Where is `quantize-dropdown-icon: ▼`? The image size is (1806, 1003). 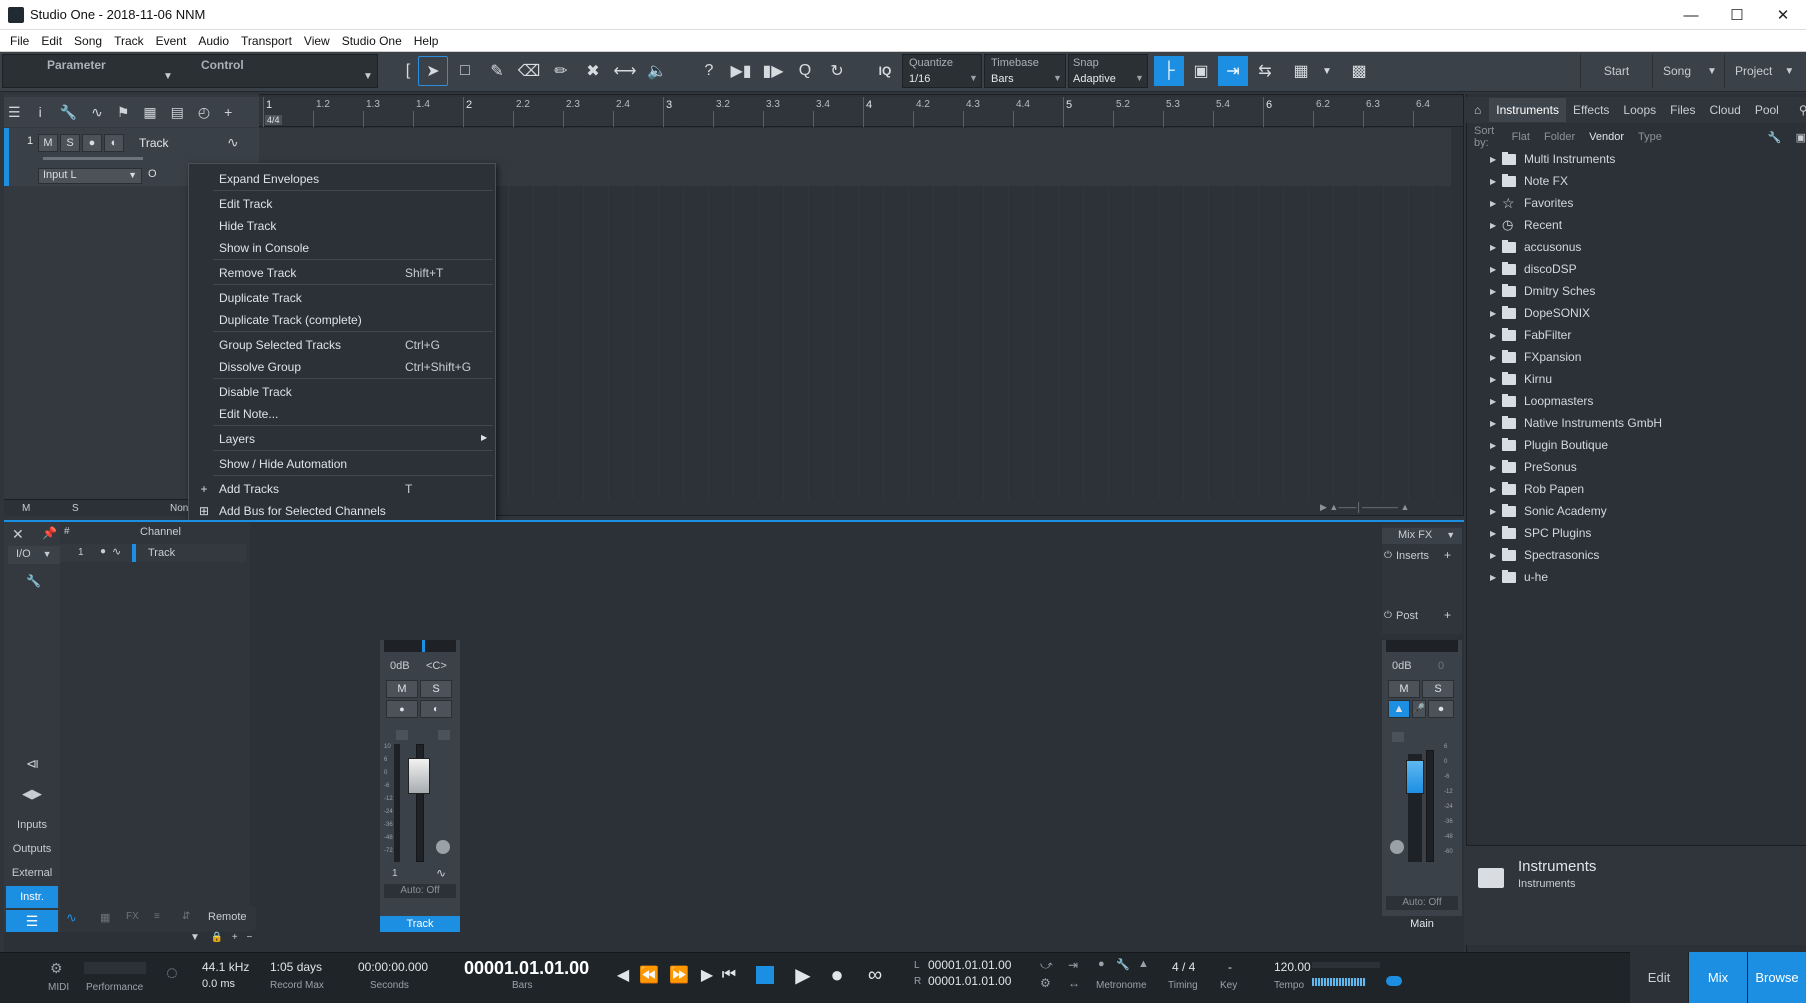 quantize-dropdown-icon: ▼ is located at coordinates (973, 78).